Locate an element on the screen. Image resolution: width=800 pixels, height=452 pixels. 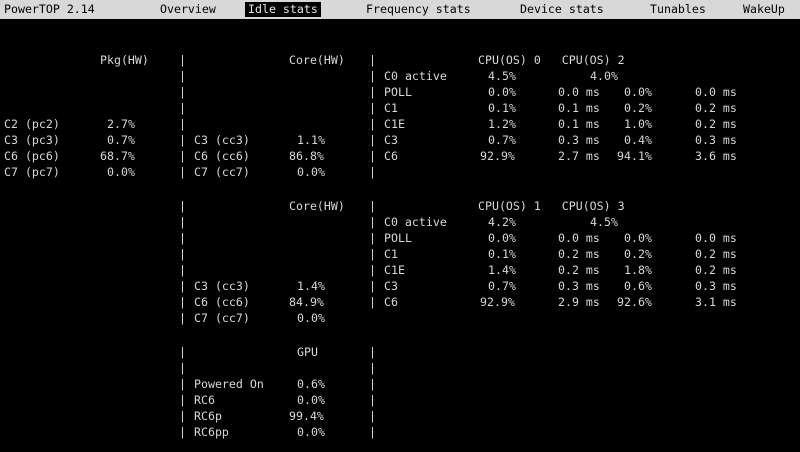
cpu-state-pct: 92.9% is located at coordinates (497, 156).